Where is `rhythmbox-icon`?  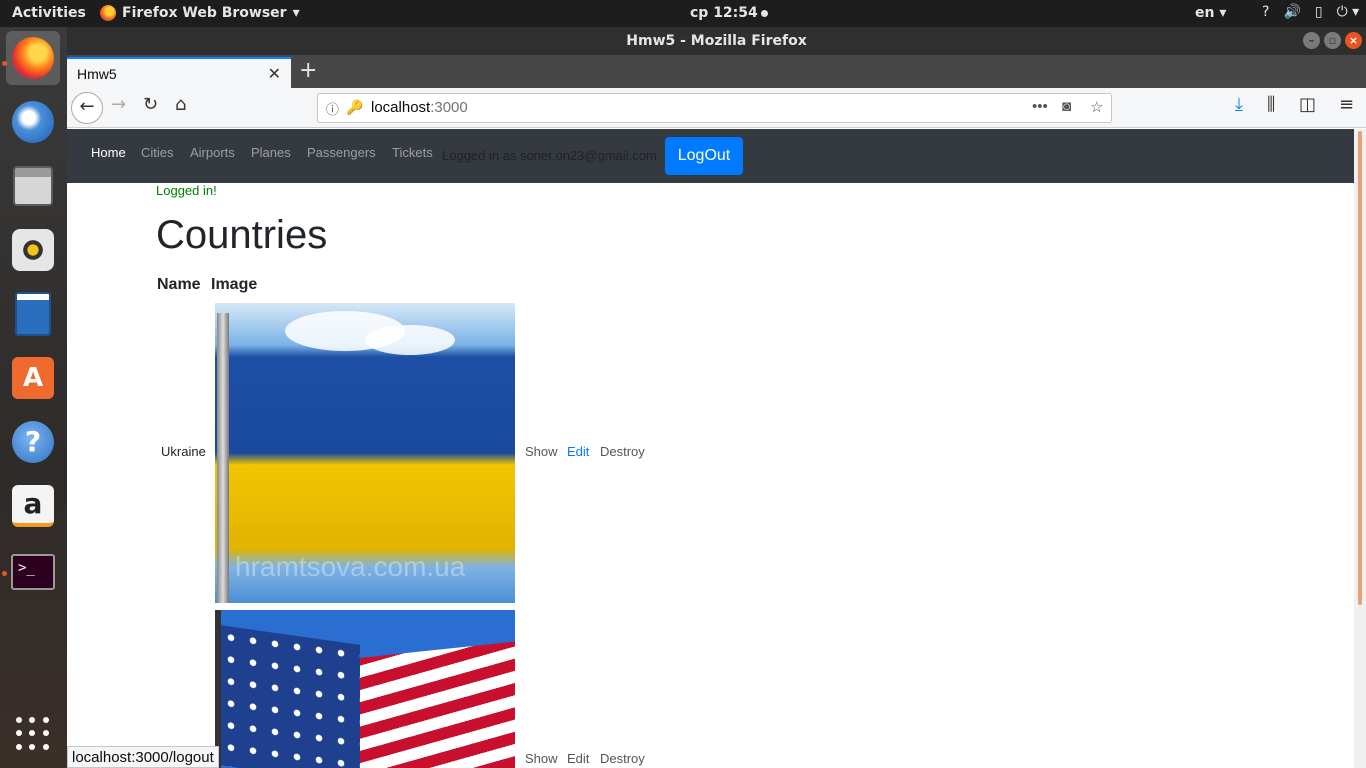 rhythmbox-icon is located at coordinates (33, 250).